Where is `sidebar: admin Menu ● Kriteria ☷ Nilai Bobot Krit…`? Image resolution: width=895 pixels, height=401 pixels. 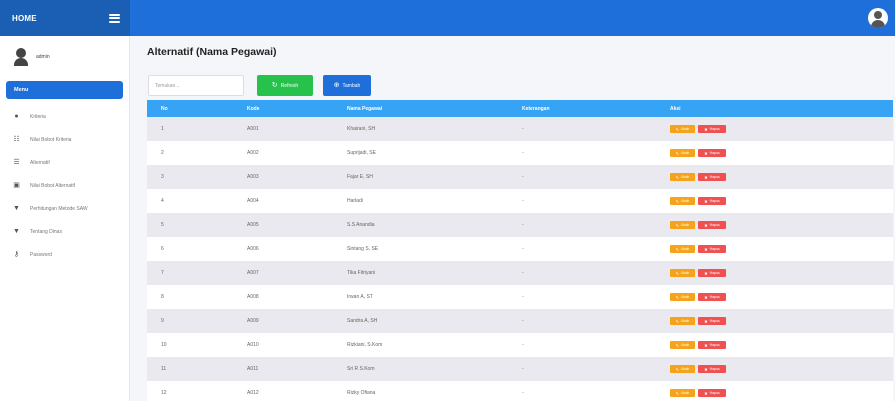 sidebar: admin Menu ● Kriteria ☷ Nilai Bobot Krit… is located at coordinates (65, 218).